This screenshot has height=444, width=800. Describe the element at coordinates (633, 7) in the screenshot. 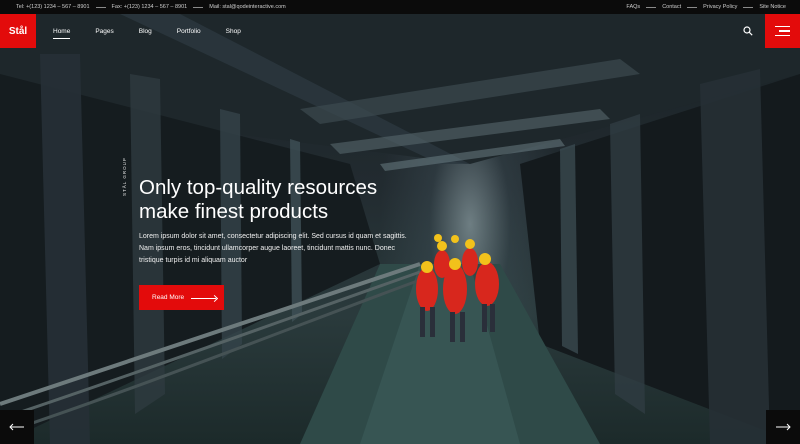

I see `link-faqs: FAQs` at that location.